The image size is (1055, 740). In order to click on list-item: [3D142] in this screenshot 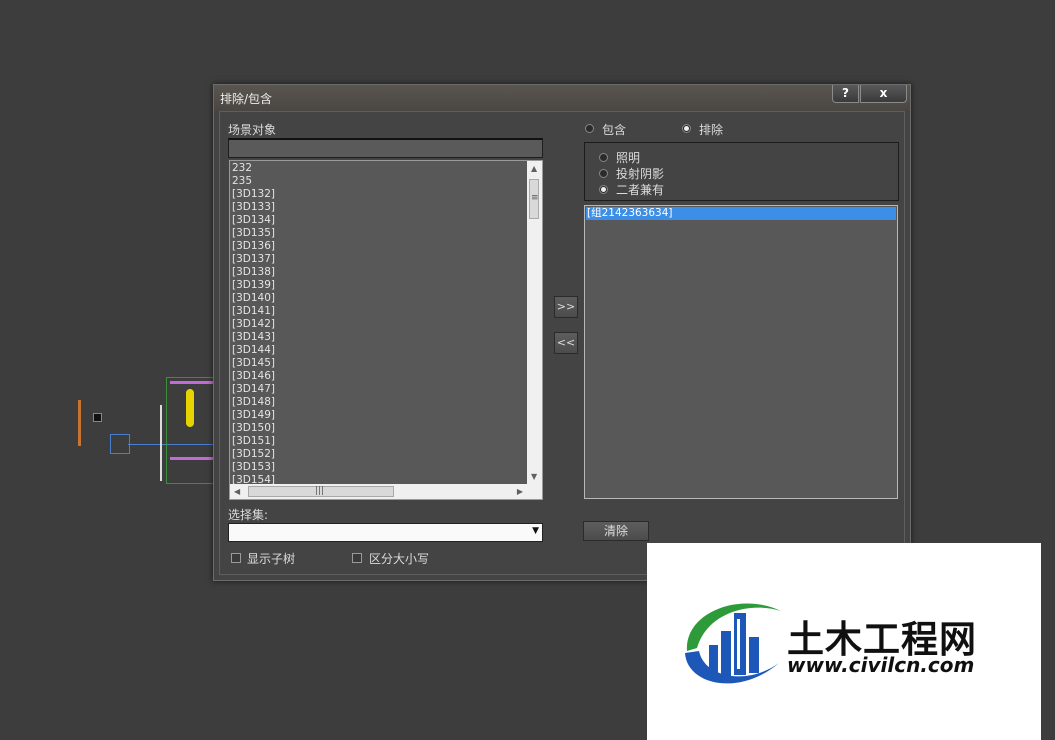, I will do `click(379, 324)`.